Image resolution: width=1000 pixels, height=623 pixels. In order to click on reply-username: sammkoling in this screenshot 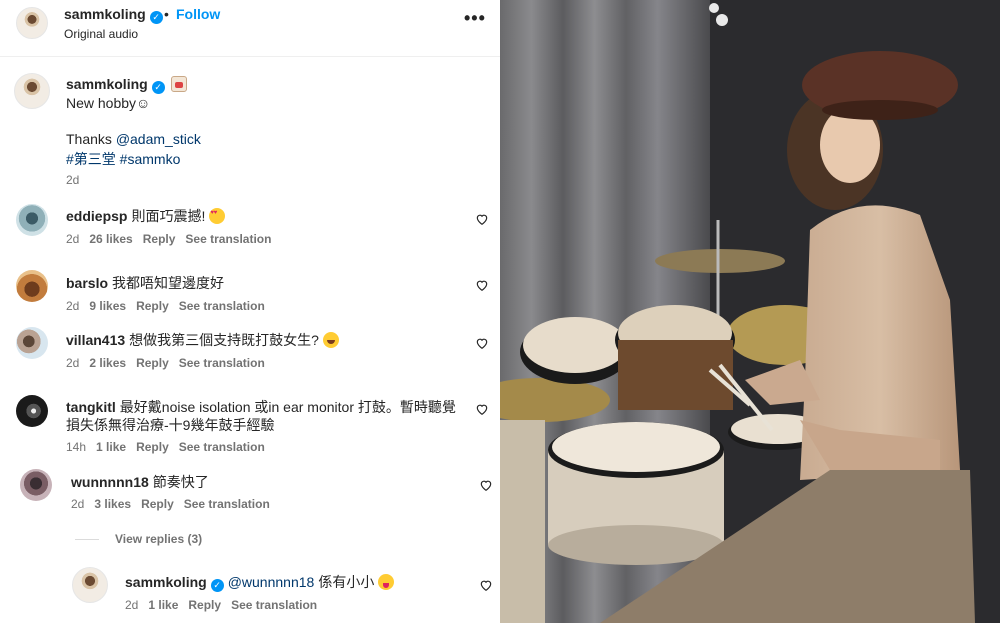, I will do `click(166, 582)`.